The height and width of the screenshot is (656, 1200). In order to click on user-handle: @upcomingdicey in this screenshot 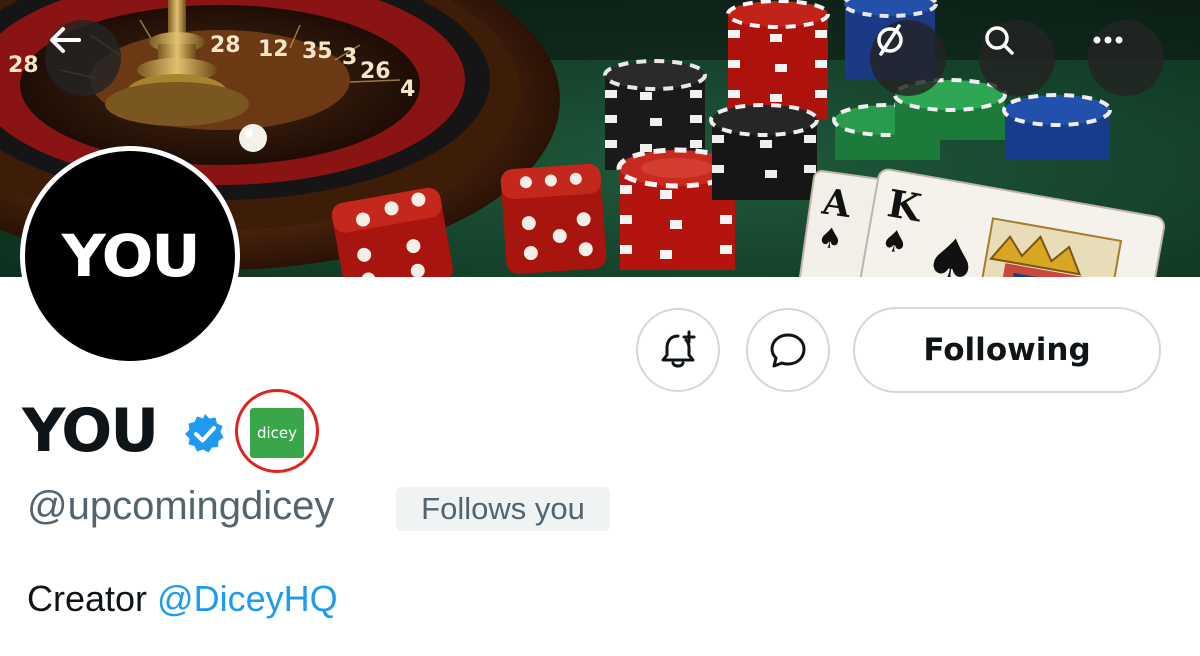, I will do `click(181, 506)`.